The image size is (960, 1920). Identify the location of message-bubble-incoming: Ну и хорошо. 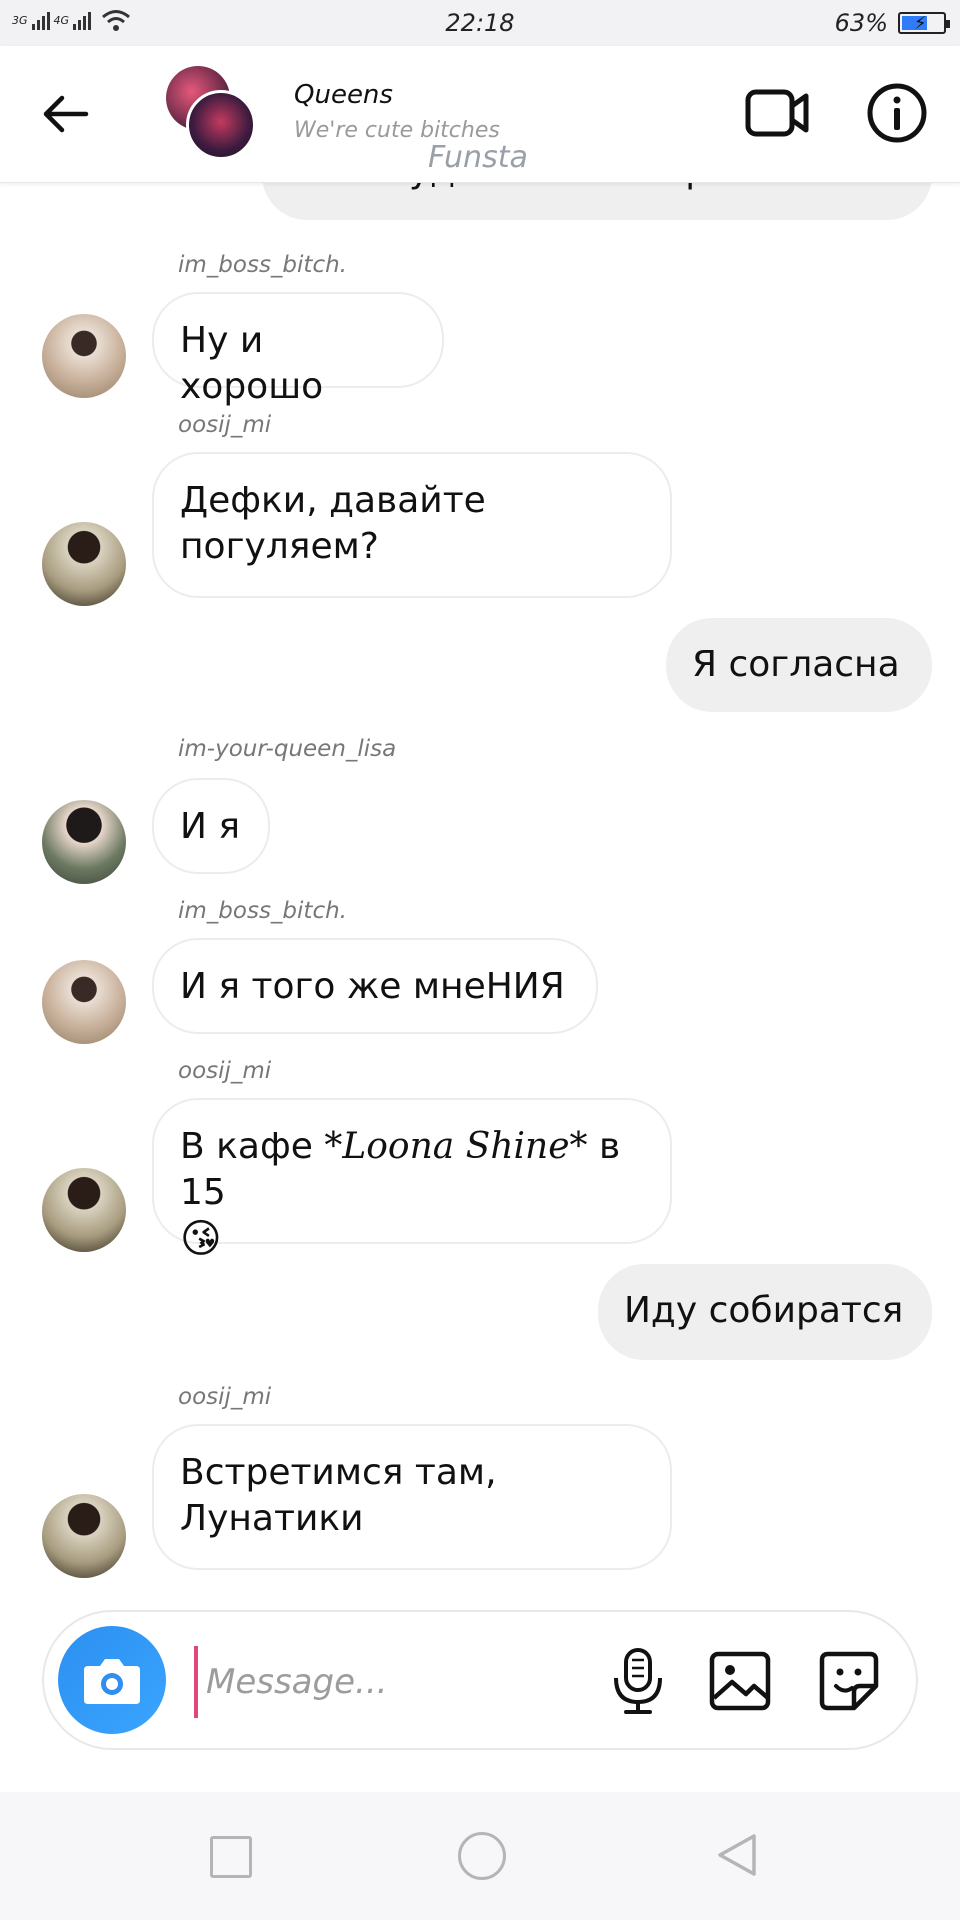
(298, 349).